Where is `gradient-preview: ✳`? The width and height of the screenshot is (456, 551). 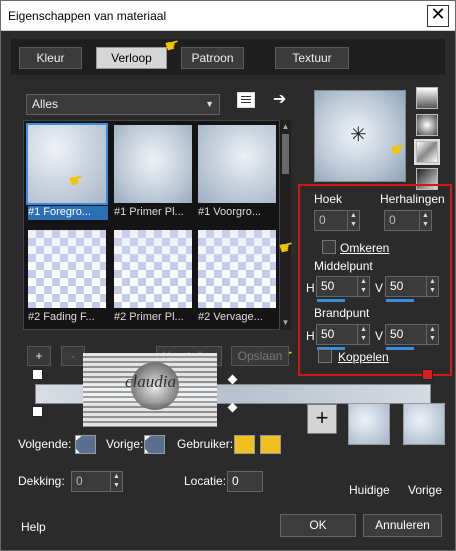 gradient-preview: ✳ is located at coordinates (360, 136).